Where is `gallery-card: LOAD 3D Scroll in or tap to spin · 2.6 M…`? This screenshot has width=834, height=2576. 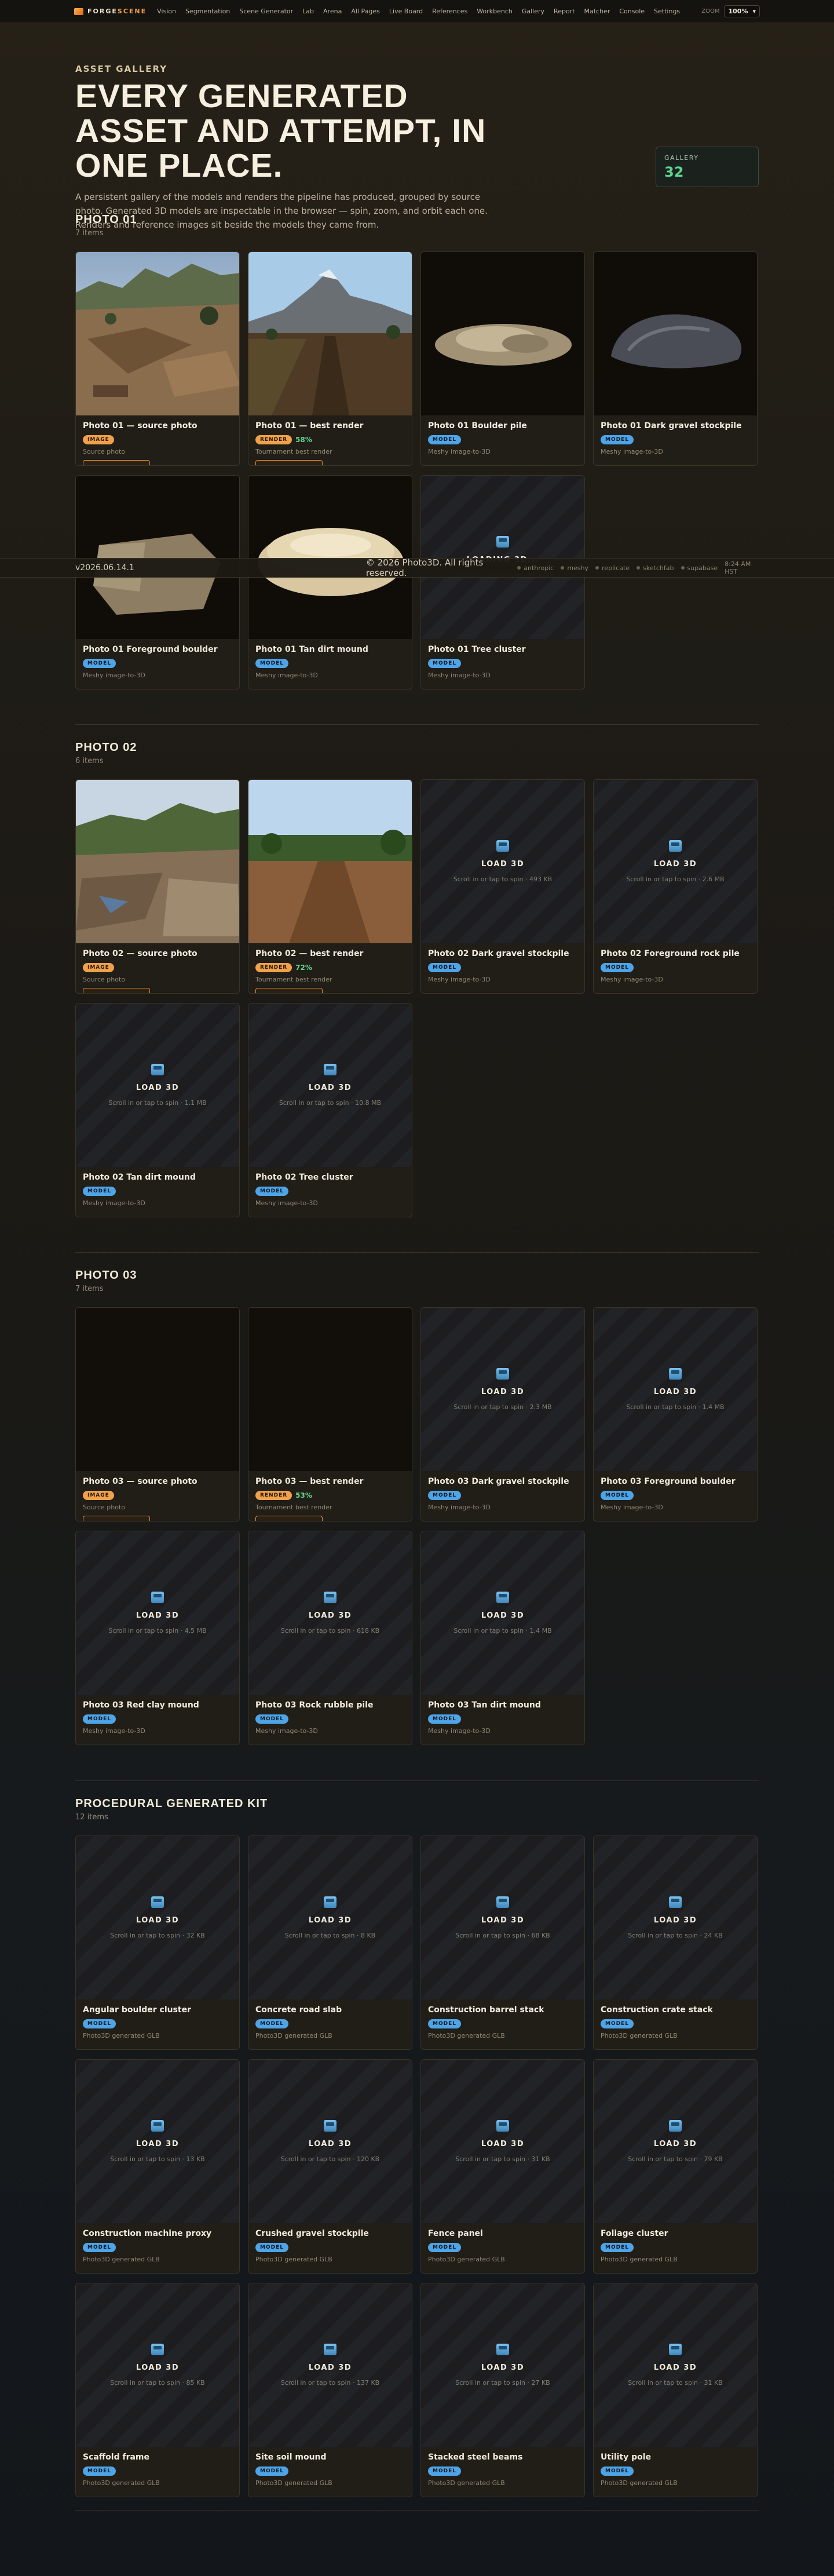
gallery-card: LOAD 3D Scroll in or tap to spin · 2.6 M… is located at coordinates (676, 886).